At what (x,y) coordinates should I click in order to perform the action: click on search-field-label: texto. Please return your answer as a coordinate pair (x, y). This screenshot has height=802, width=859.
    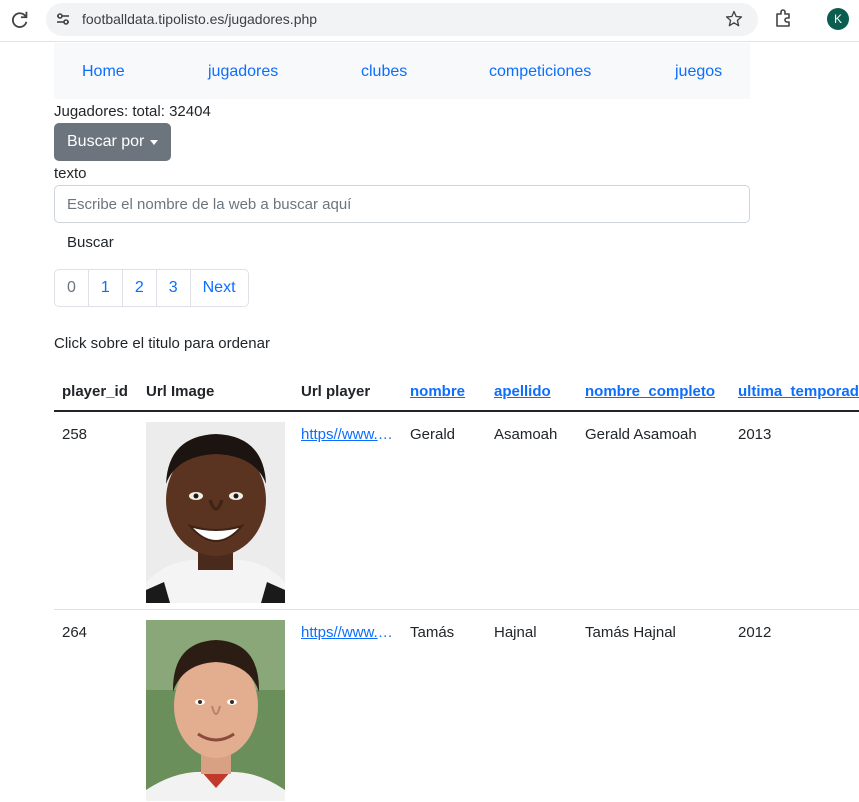
    Looking at the image, I should click on (70, 173).